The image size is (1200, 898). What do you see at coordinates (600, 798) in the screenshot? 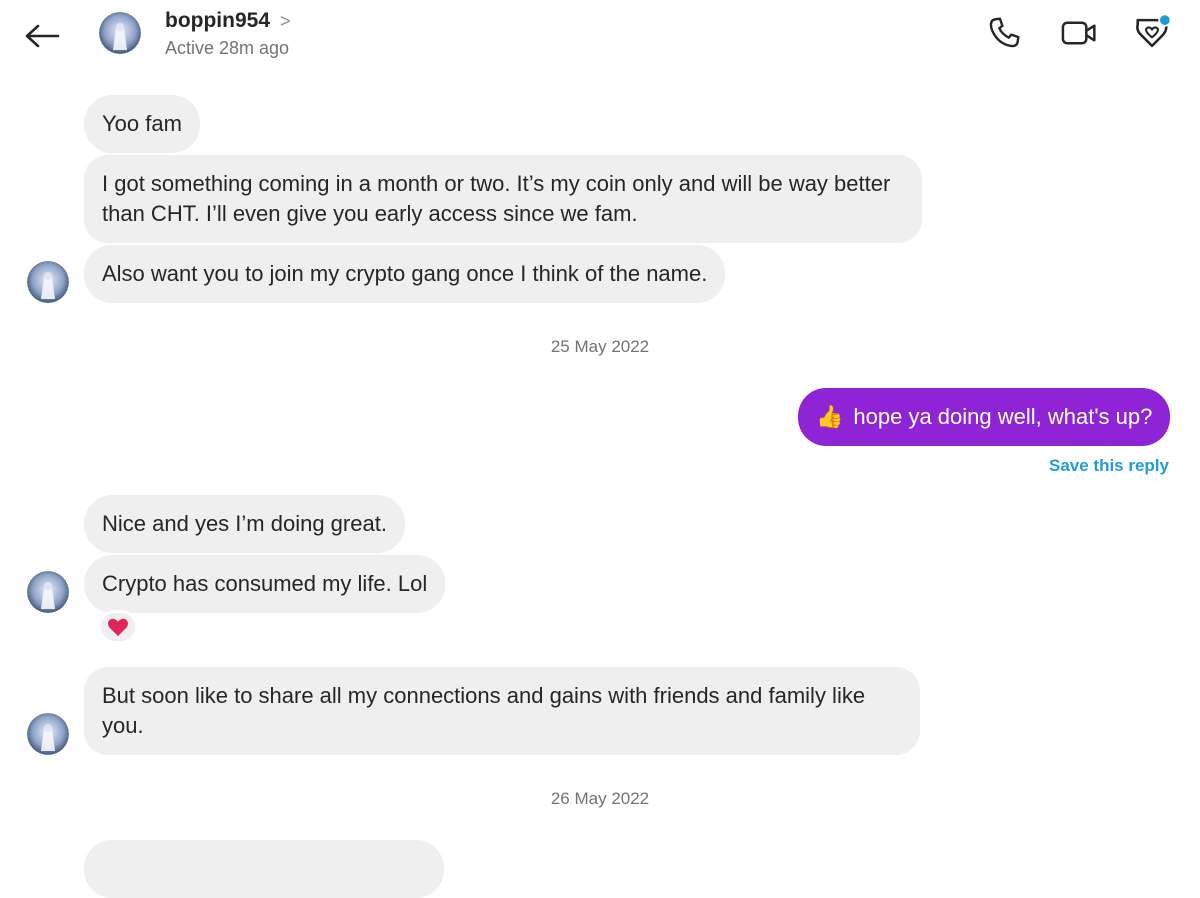
I see `date-separator: 26 May 2022` at bounding box center [600, 798].